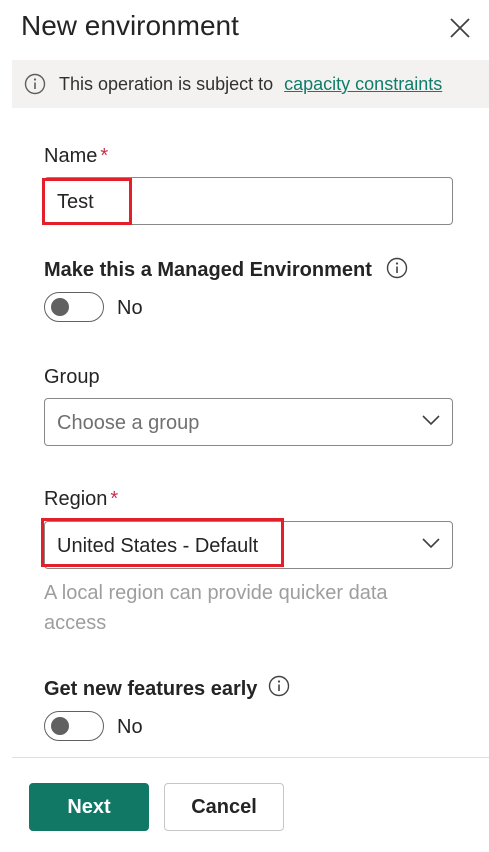  I want to click on group-dropdown-placeholder: Choose a group, so click(128, 423).